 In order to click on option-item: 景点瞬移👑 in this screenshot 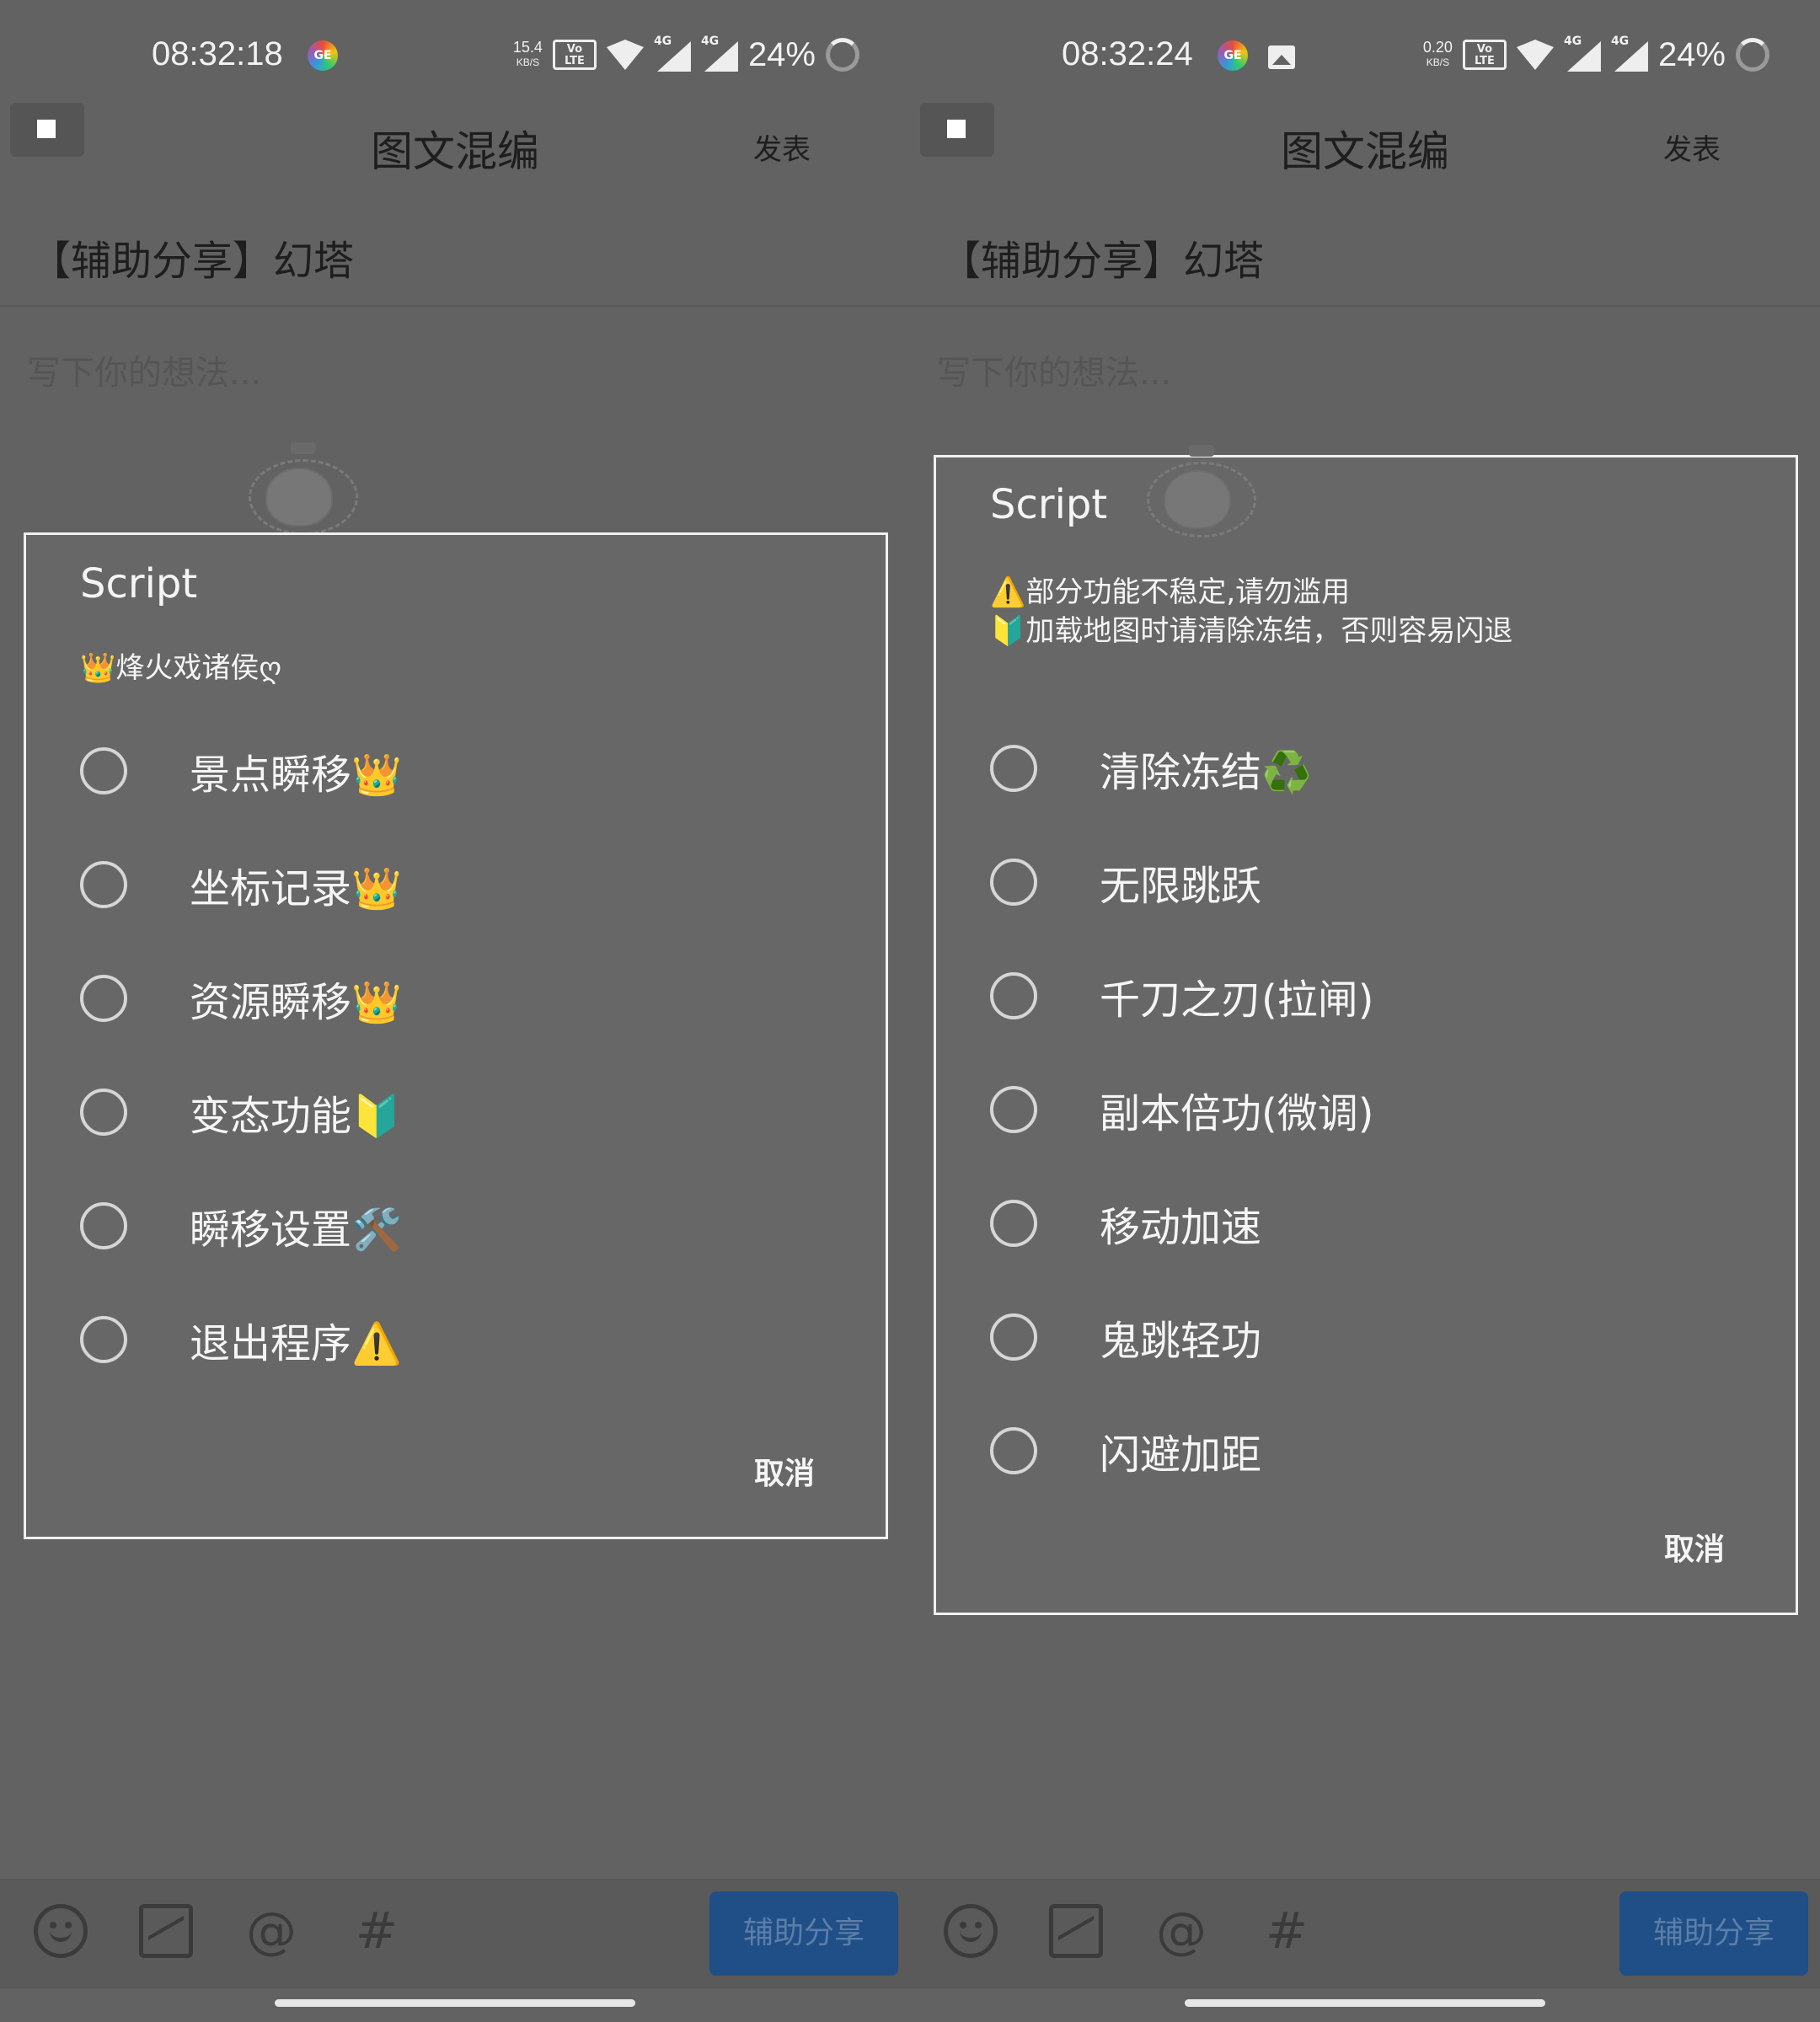, I will do `click(241, 771)`.